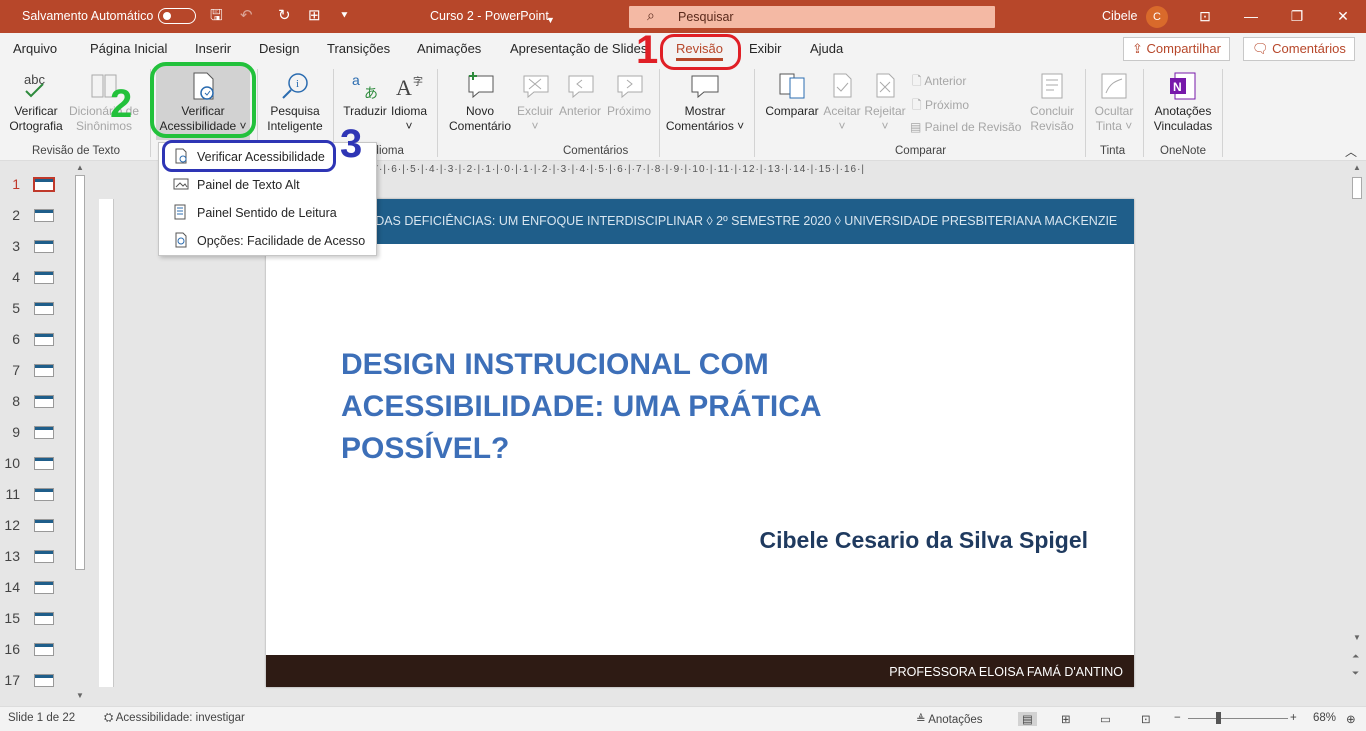 The width and height of the screenshot is (1366, 731). Describe the element at coordinates (1293, 718) in the screenshot. I see `zoom-in-icon: +` at that location.